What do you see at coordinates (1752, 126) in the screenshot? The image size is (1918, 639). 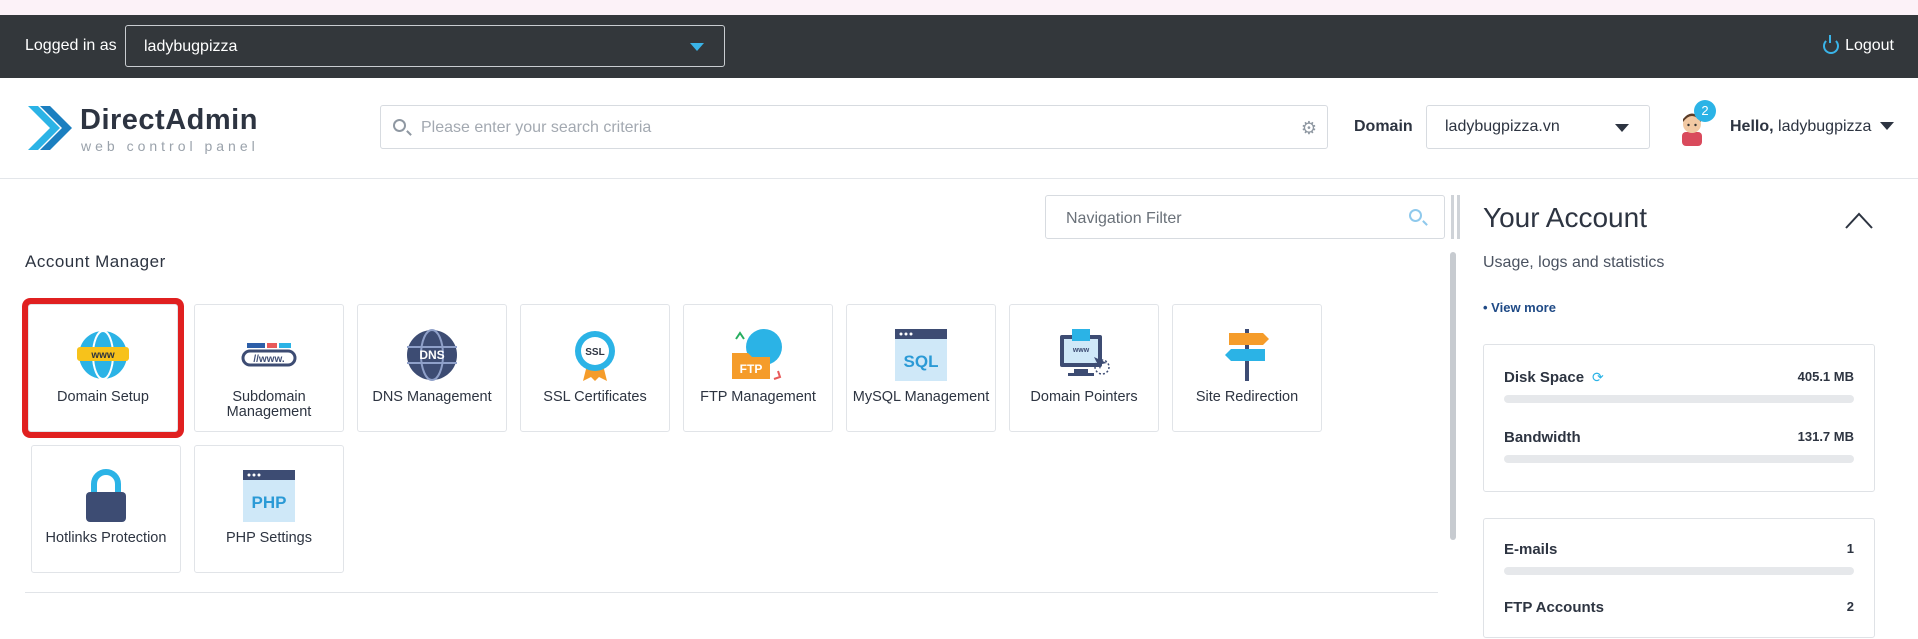 I see `hello-label: Hello,` at bounding box center [1752, 126].